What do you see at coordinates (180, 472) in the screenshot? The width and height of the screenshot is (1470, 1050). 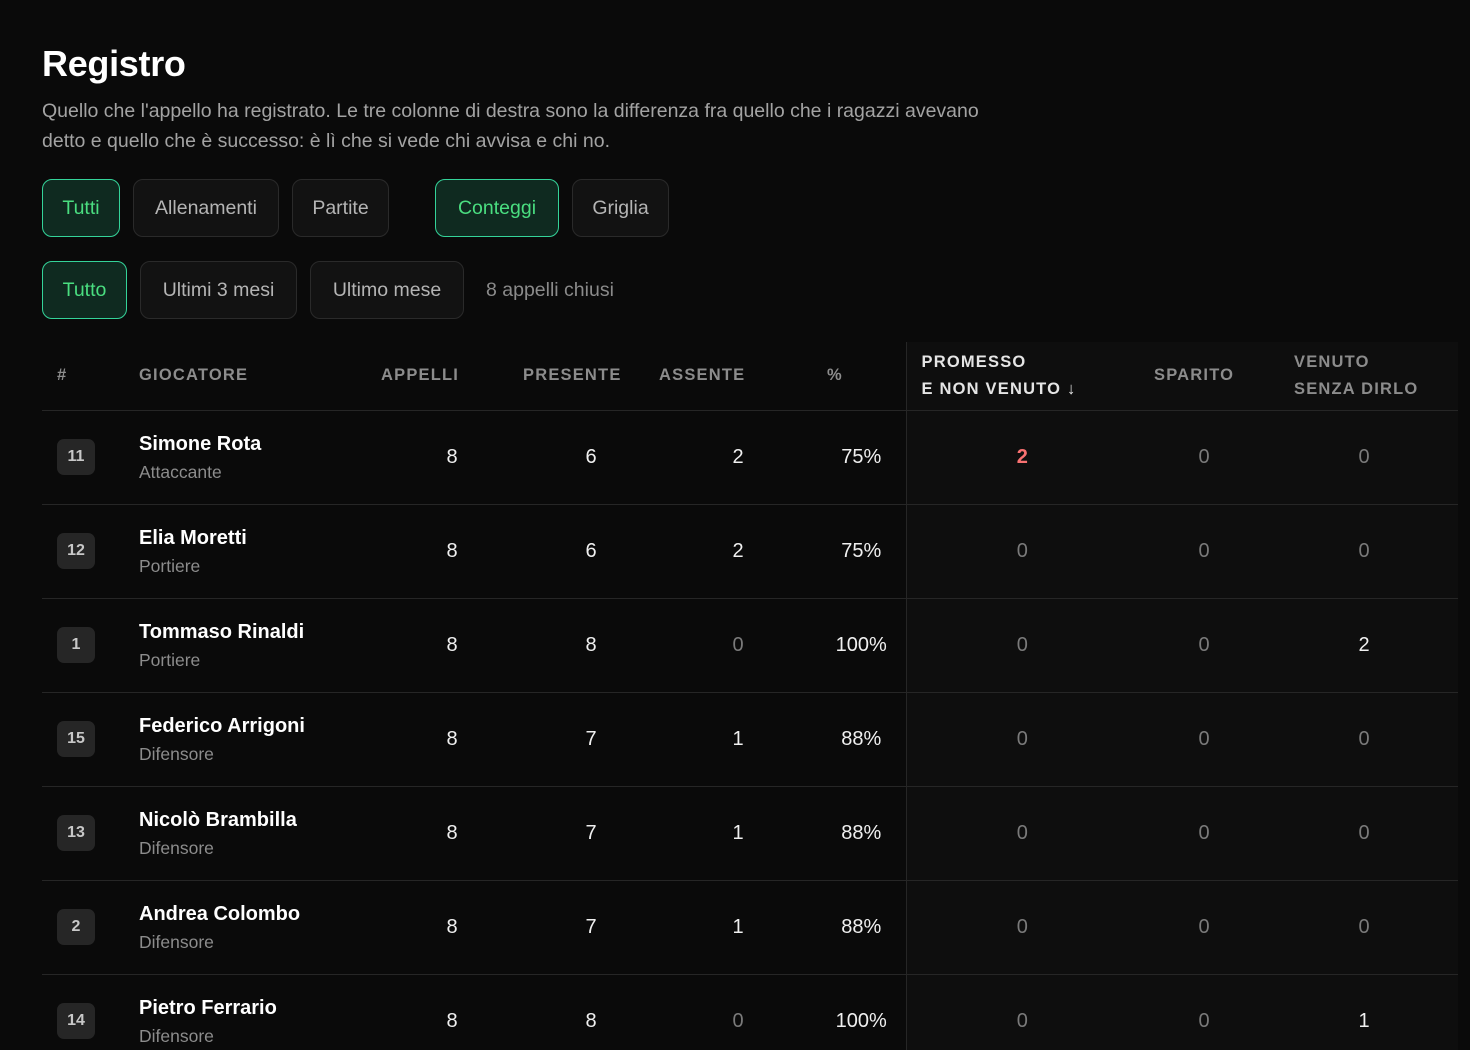 I see `player-role: Attaccante` at bounding box center [180, 472].